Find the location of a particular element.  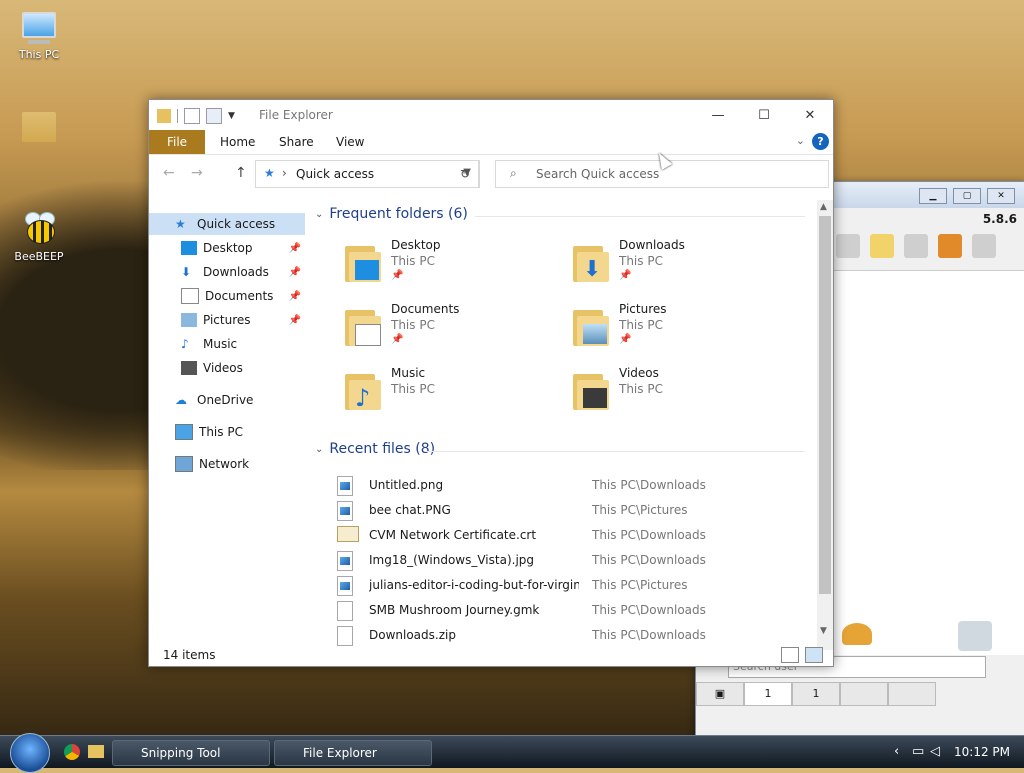

folder-tile-downloads: ⬇ Downloads This PC 📌 is located at coordinates (673, 266).